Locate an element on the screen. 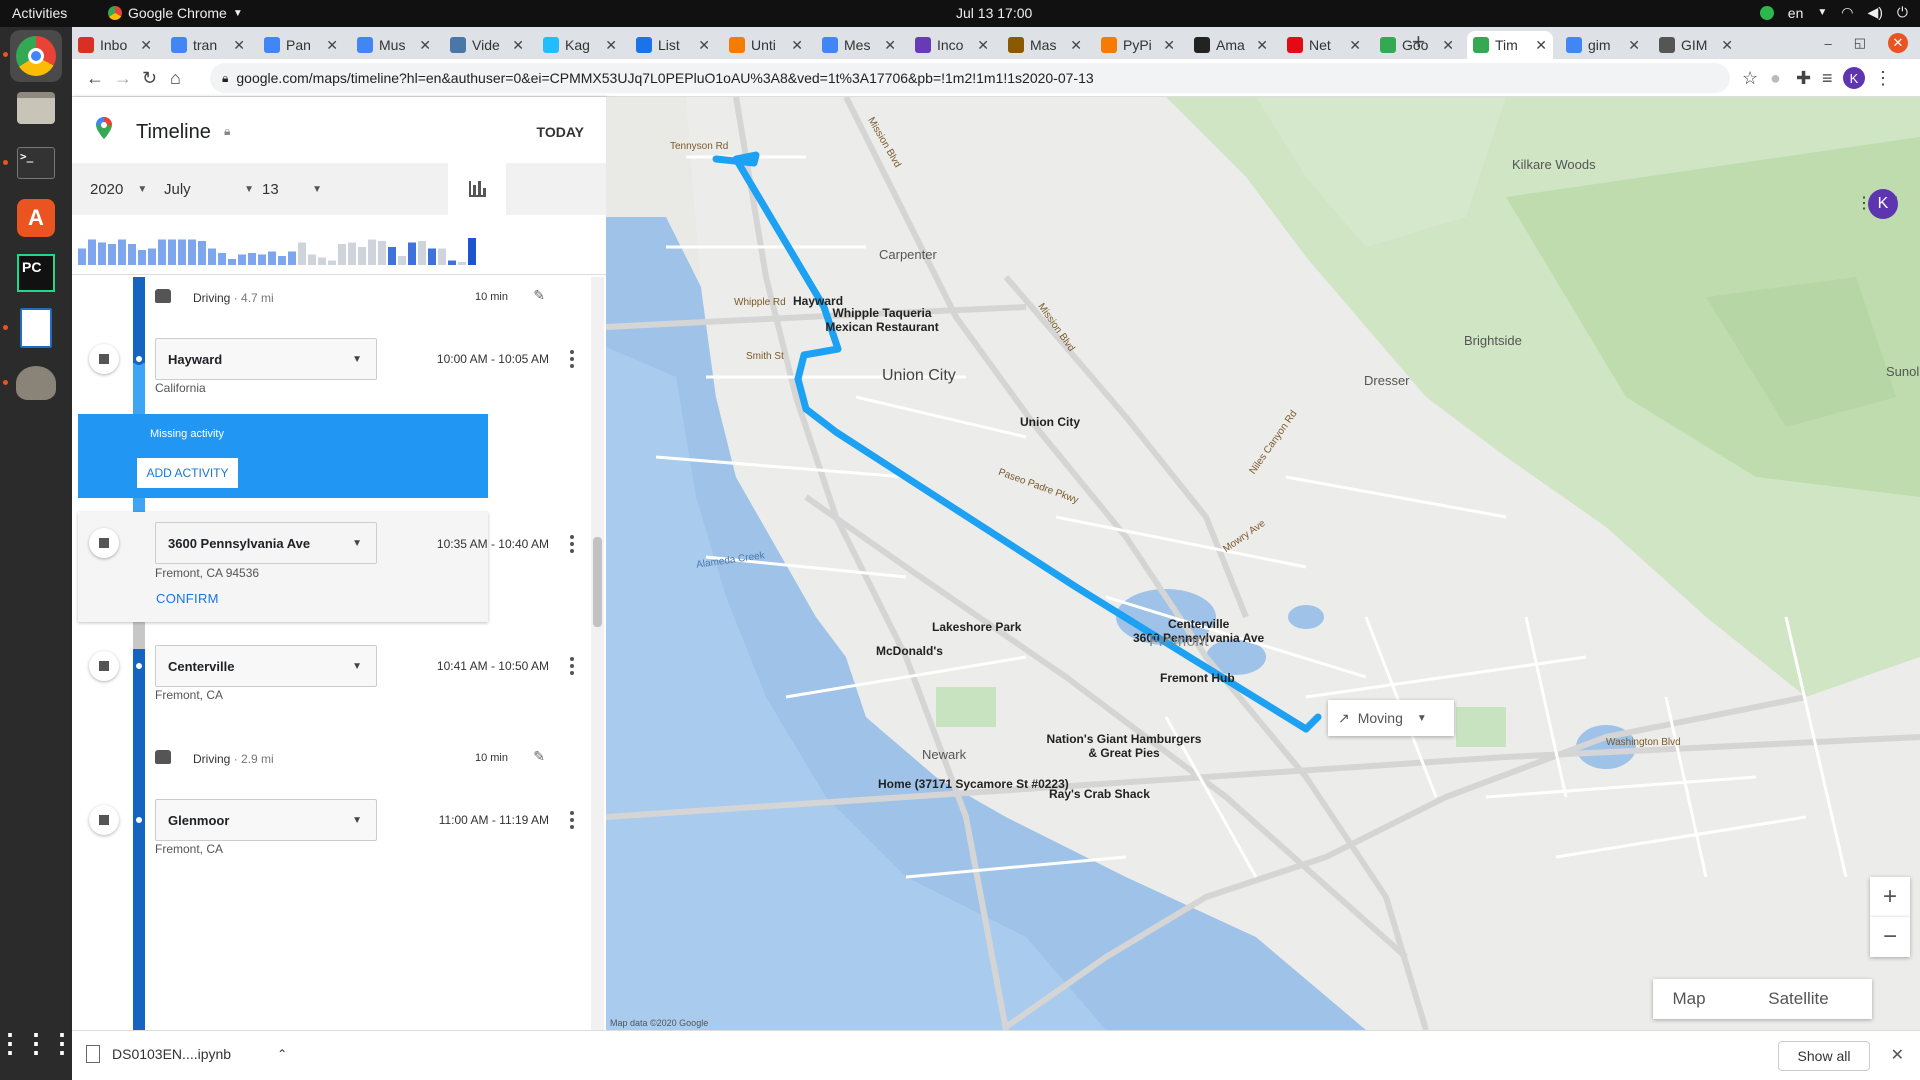 The image size is (1920, 1080). map-label-fremont-hub: Fremont Hub is located at coordinates (1197, 678).